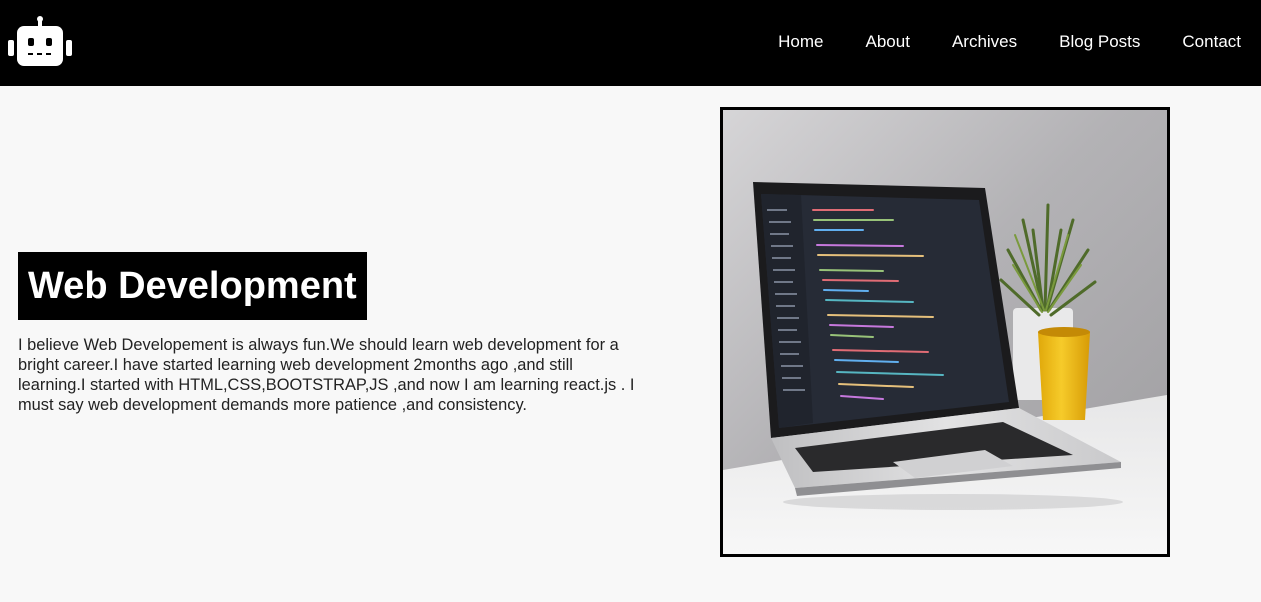  Describe the element at coordinates (192, 286) in the screenshot. I see `hero-title: Web Development` at that location.